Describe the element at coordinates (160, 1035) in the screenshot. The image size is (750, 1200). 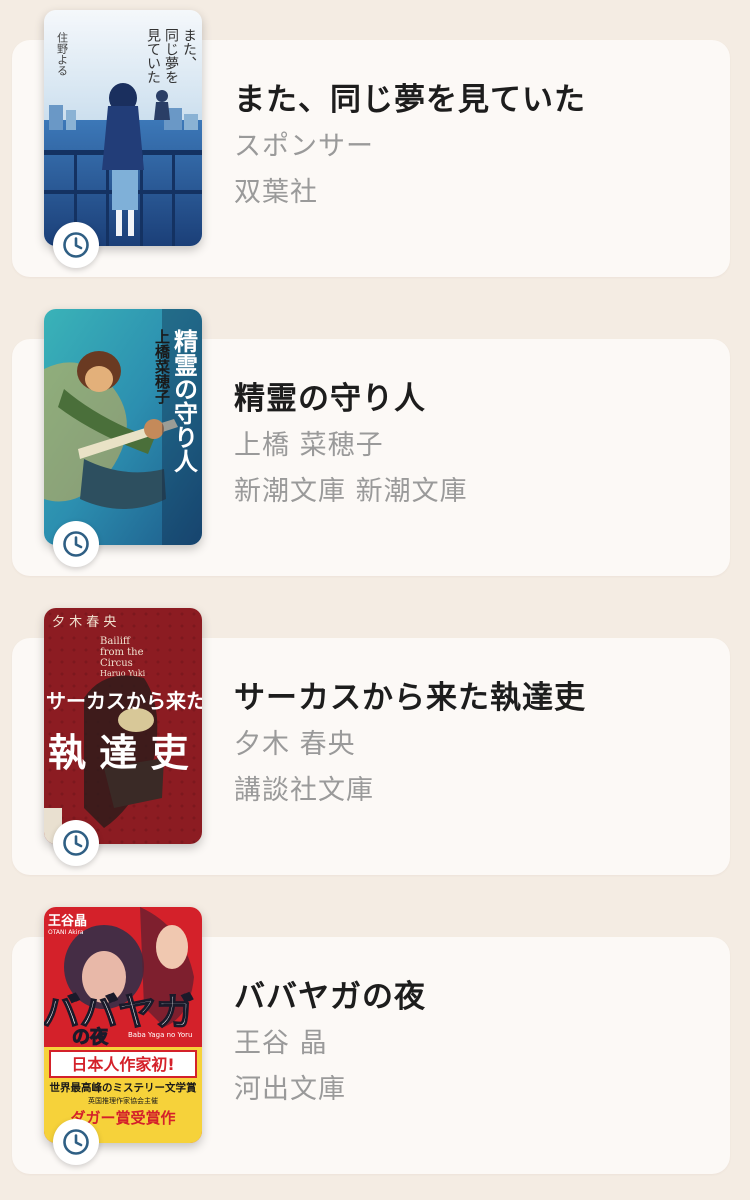
I see `cover-romaji: Baba Yaga no Yoru` at that location.